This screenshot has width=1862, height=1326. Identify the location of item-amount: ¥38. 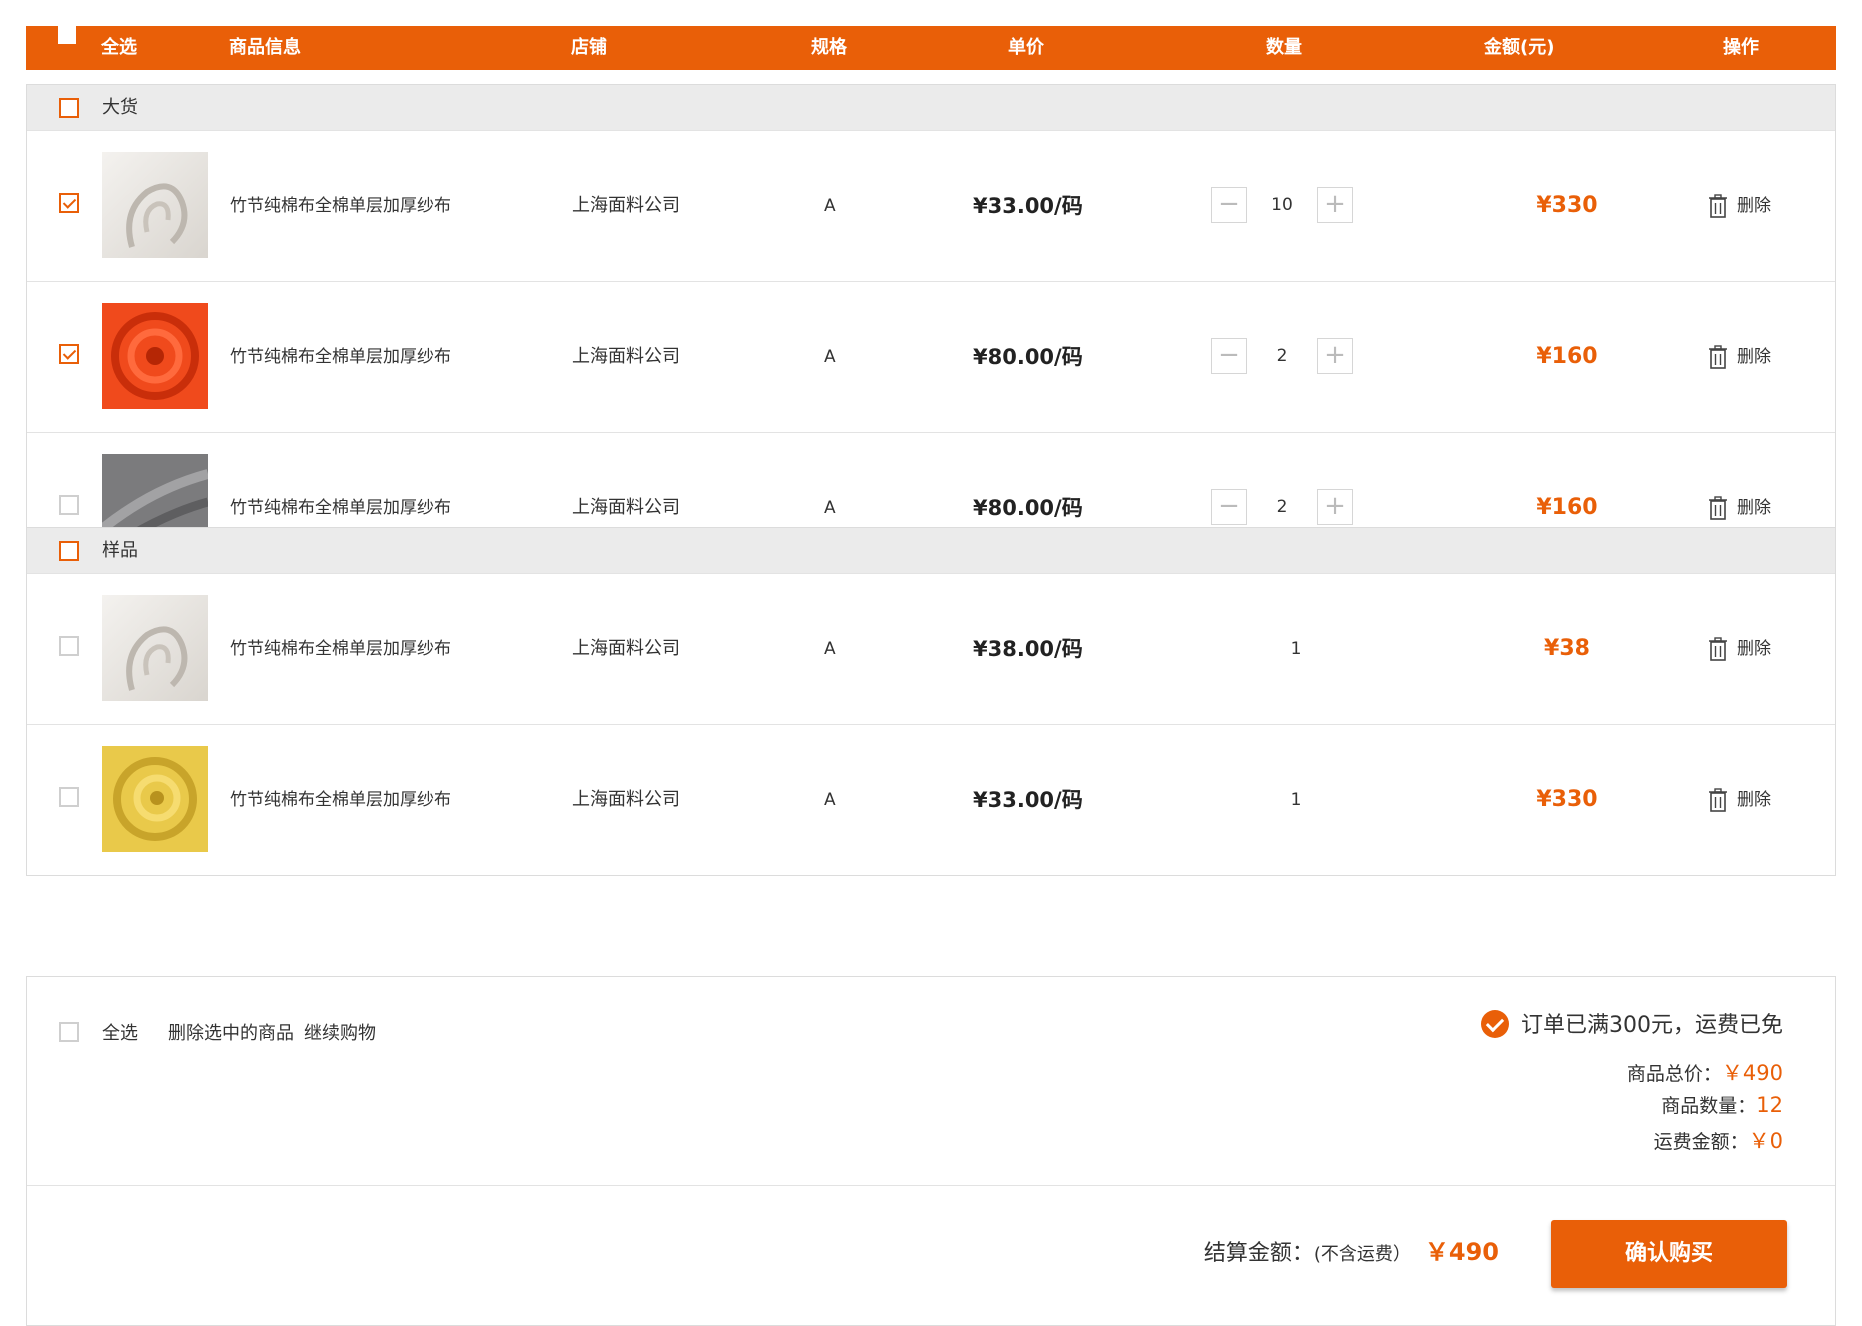
(1567, 648).